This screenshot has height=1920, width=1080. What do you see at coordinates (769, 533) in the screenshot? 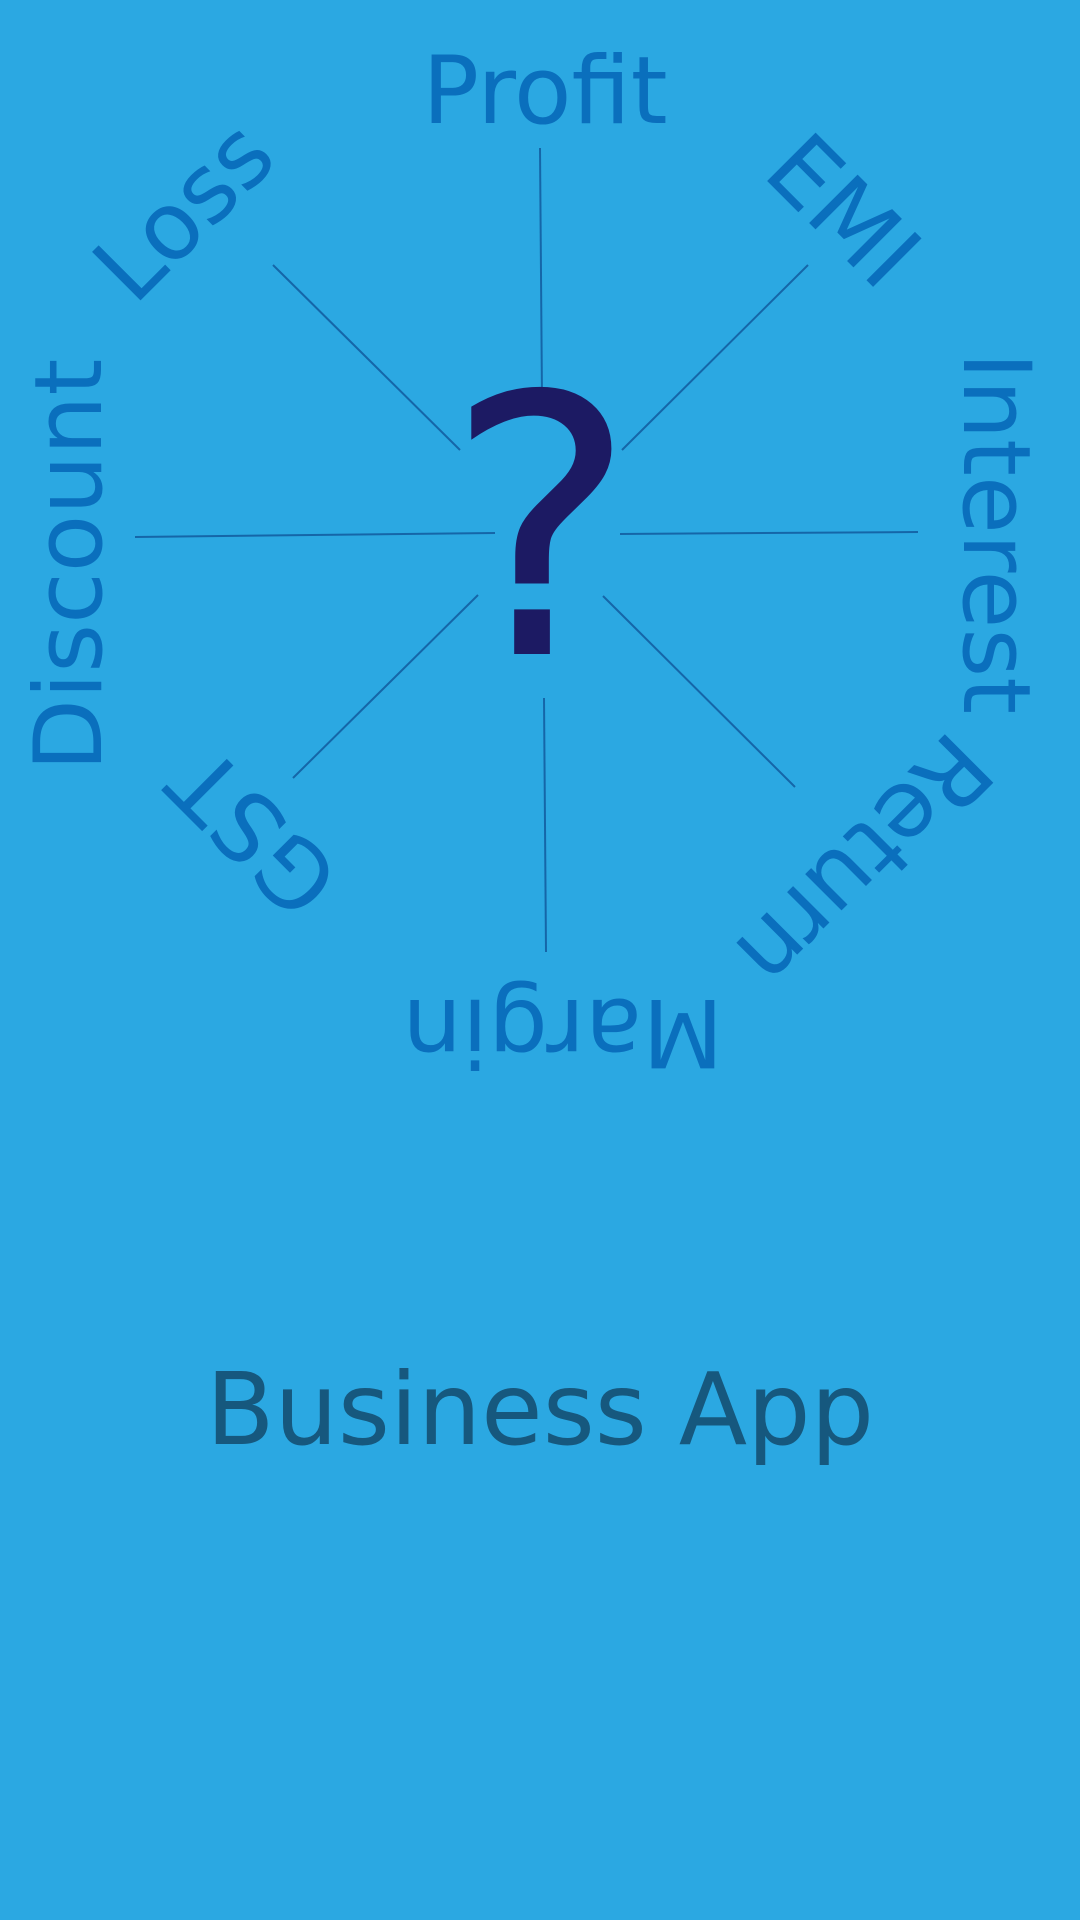
I see `spoke-line-interest` at bounding box center [769, 533].